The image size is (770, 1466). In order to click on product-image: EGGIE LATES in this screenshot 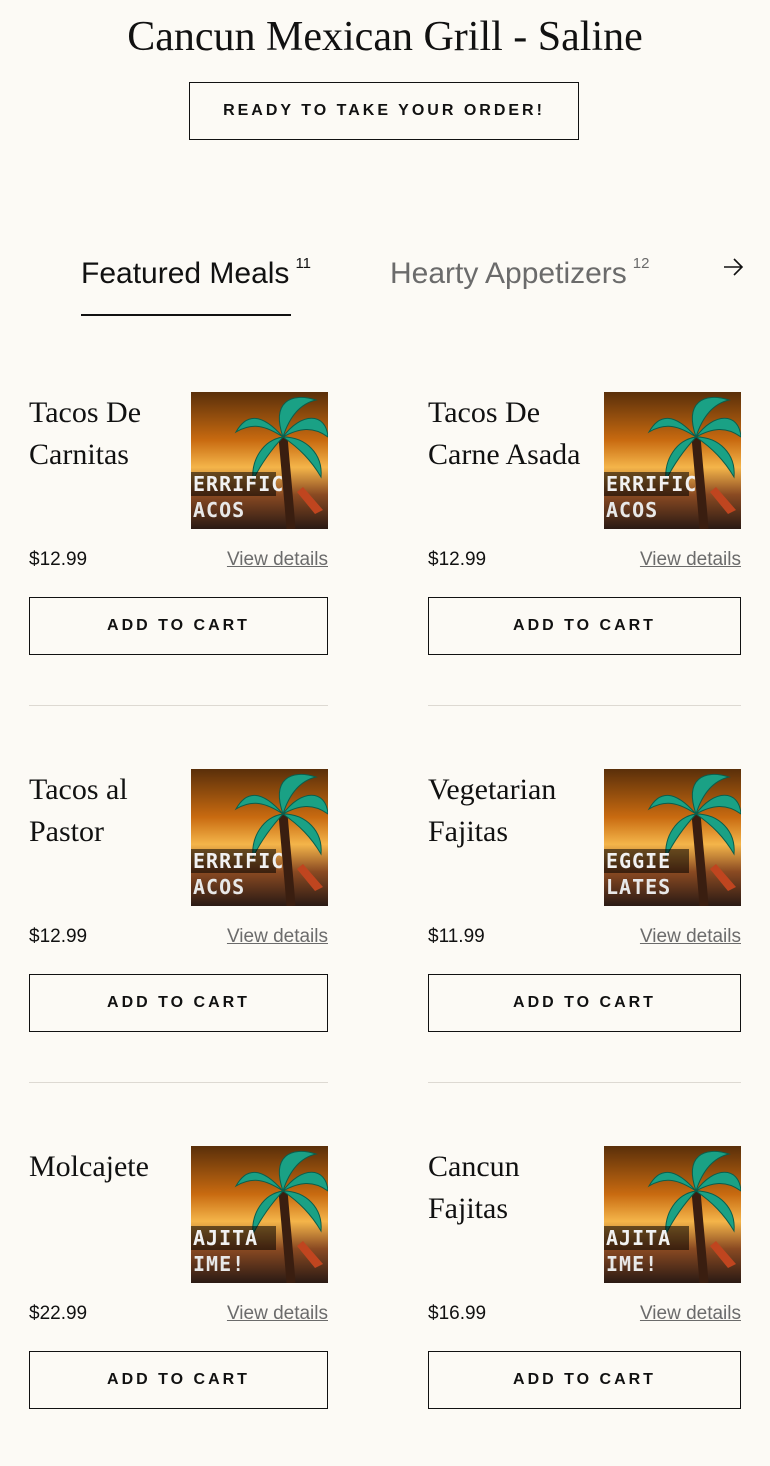, I will do `click(672, 837)`.